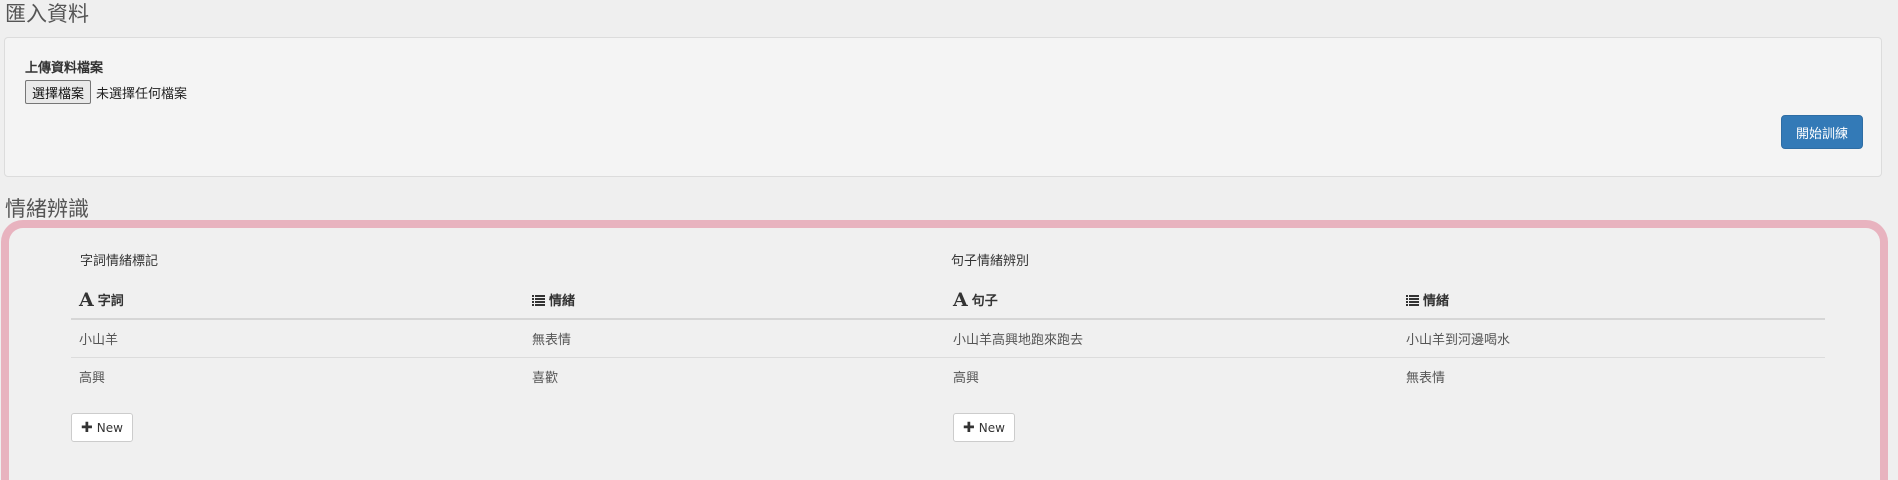 The image size is (1898, 480). What do you see at coordinates (110, 301) in the screenshot?
I see `column-header-label: 字詞` at bounding box center [110, 301].